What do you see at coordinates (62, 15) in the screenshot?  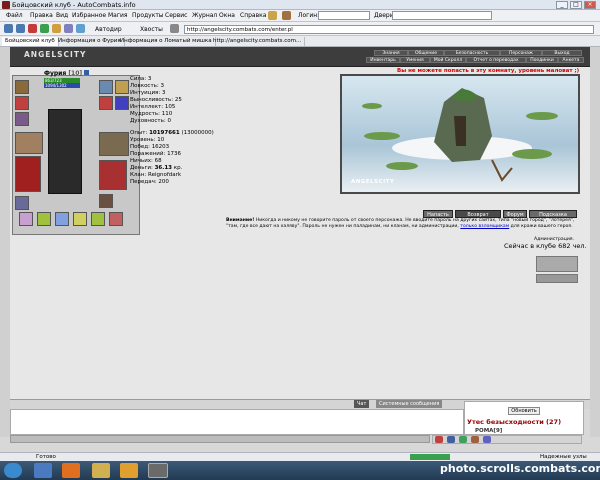 I see `menu-view: Вид` at bounding box center [62, 15].